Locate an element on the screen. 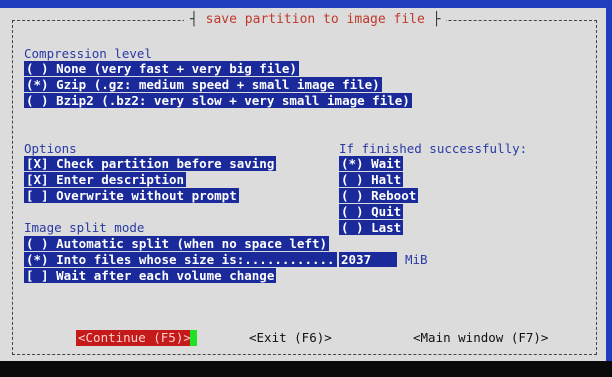 The width and height of the screenshot is (612, 377). finished-last-radio: ( ) Last is located at coordinates (371, 227).